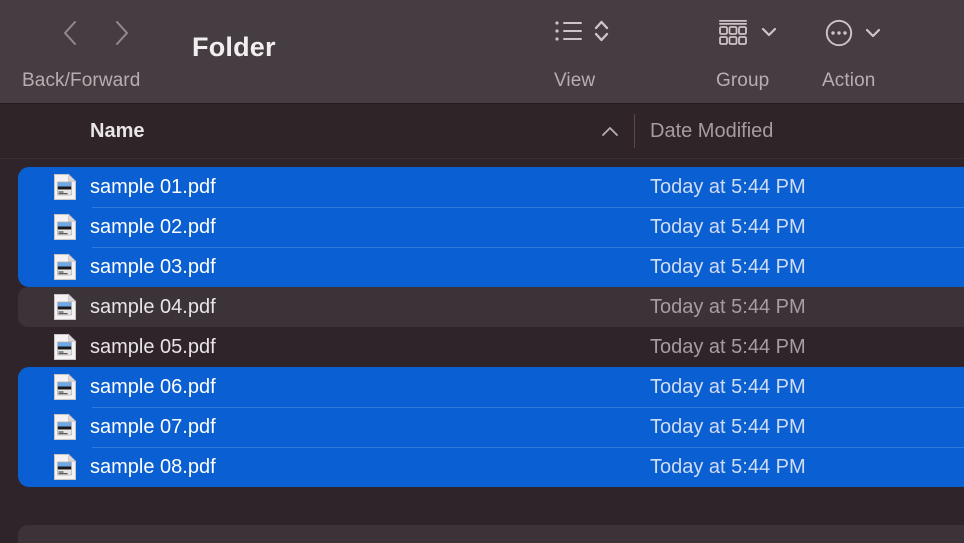  Describe the element at coordinates (482, 307) in the screenshot. I see `table-row: sample 04.pdf Today at 5:44 PM` at that location.